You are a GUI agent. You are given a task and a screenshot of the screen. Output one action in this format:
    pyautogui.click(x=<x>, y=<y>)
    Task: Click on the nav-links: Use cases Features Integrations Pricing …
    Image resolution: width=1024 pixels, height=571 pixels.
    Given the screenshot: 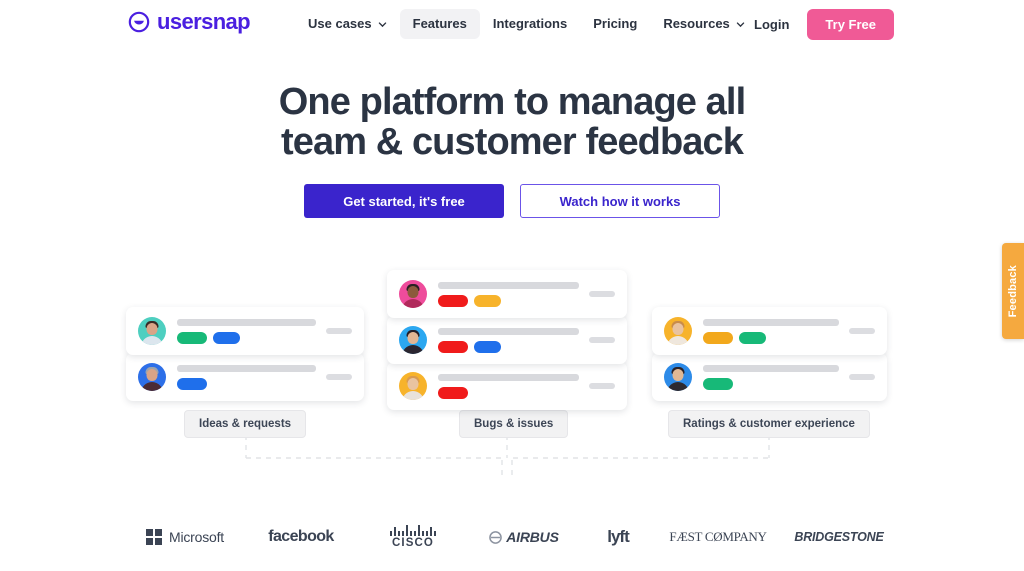 What is the action you would take?
    pyautogui.click(x=526, y=24)
    